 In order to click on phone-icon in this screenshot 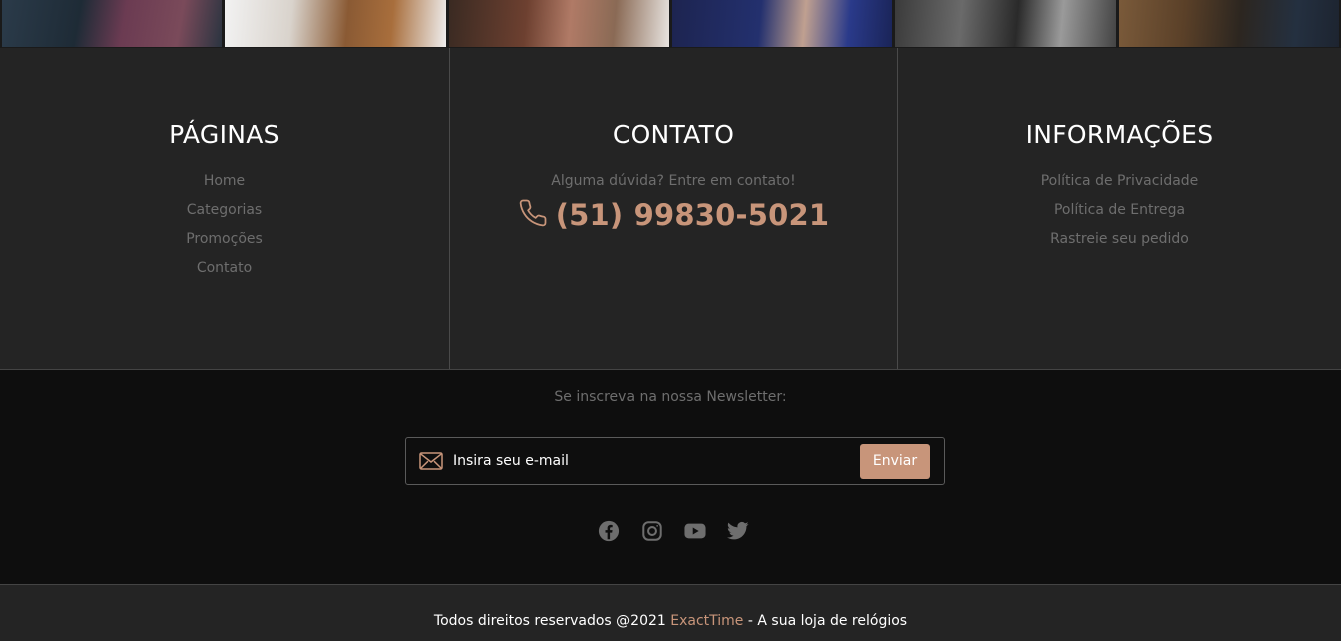, I will do `click(533, 215)`.